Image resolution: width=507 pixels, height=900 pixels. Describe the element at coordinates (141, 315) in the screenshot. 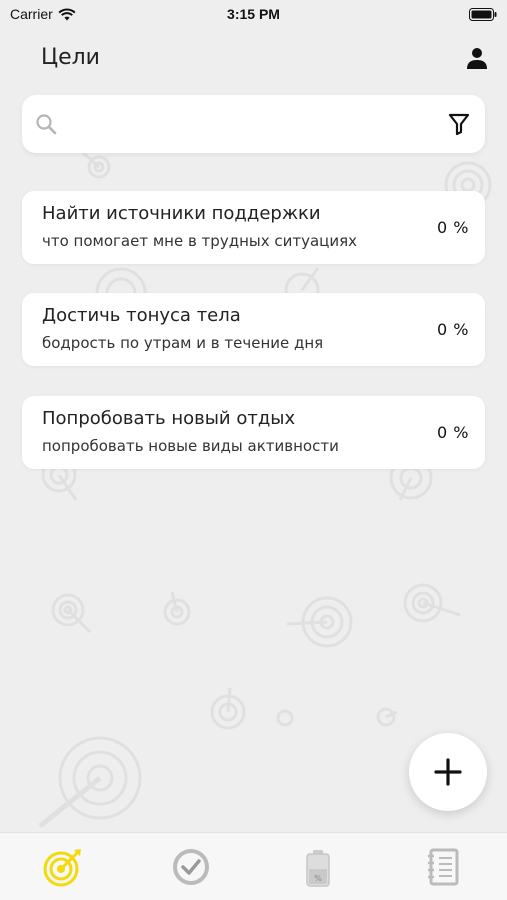

I see `goal-title: Достичь тонуса тела` at that location.